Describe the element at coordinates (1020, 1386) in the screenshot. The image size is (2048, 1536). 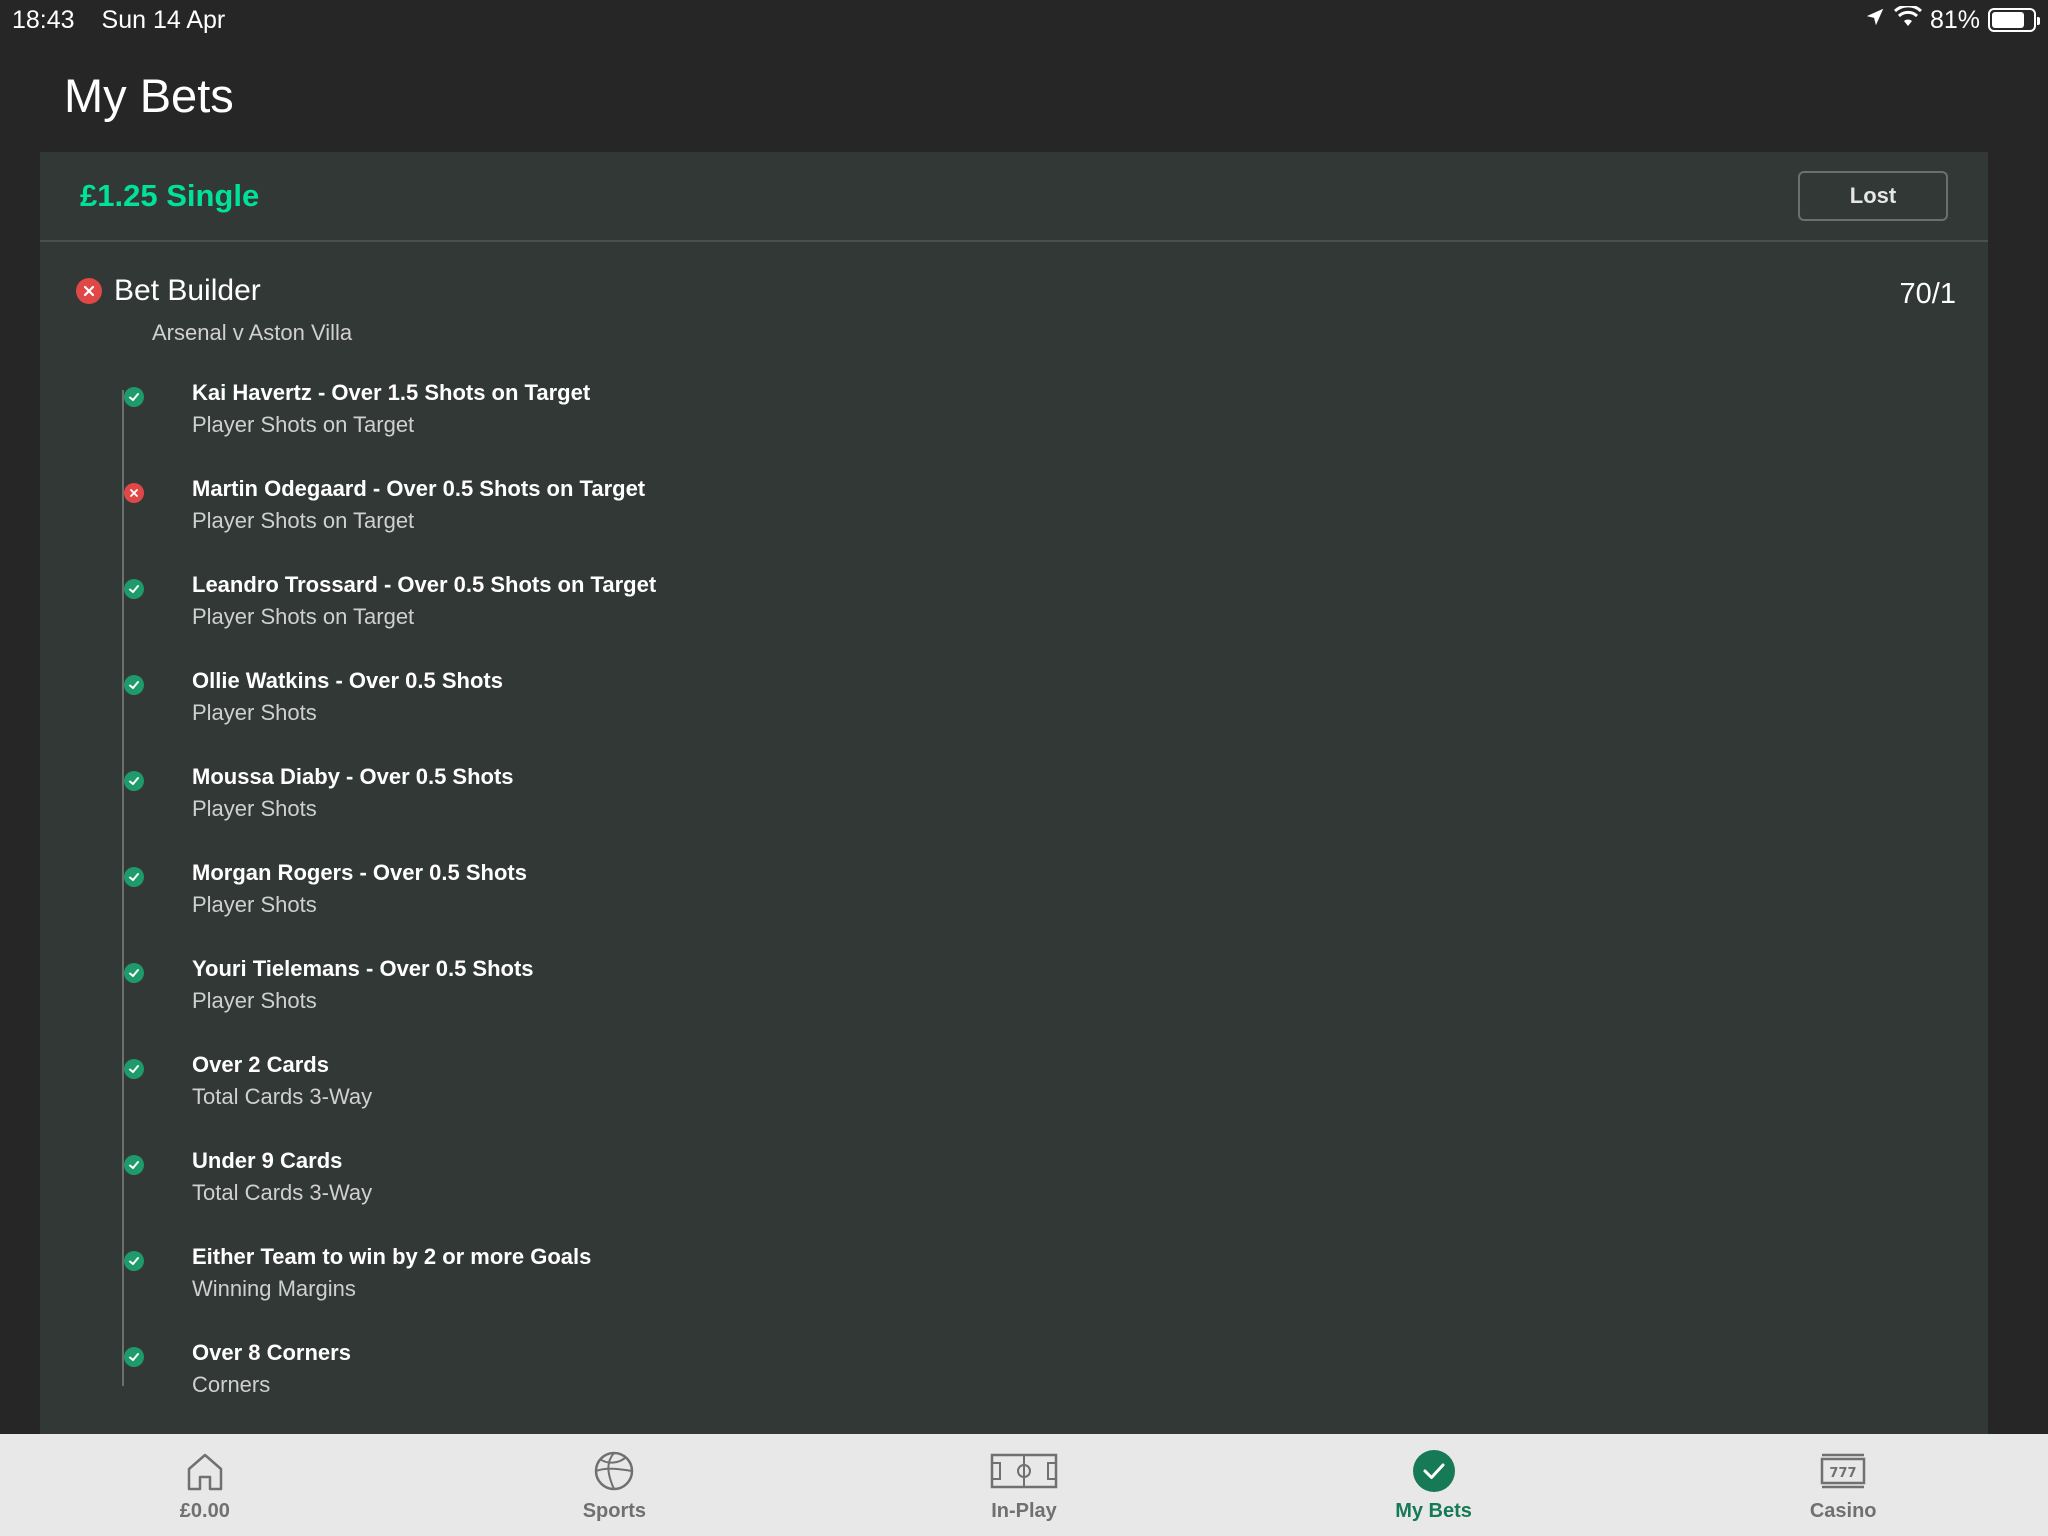
I see `bet-leg: Over 8 Corners Corners` at that location.